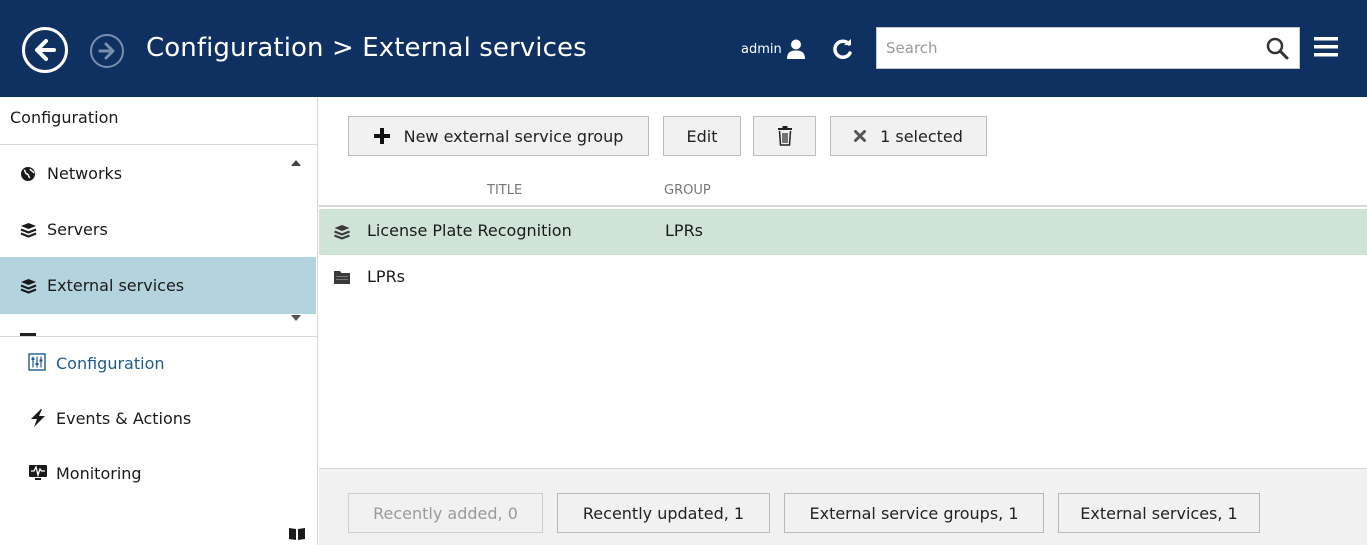 This screenshot has width=1367, height=545. What do you see at coordinates (843, 232) in the screenshot?
I see `table-row: License Plate Recognition LPRs` at bounding box center [843, 232].